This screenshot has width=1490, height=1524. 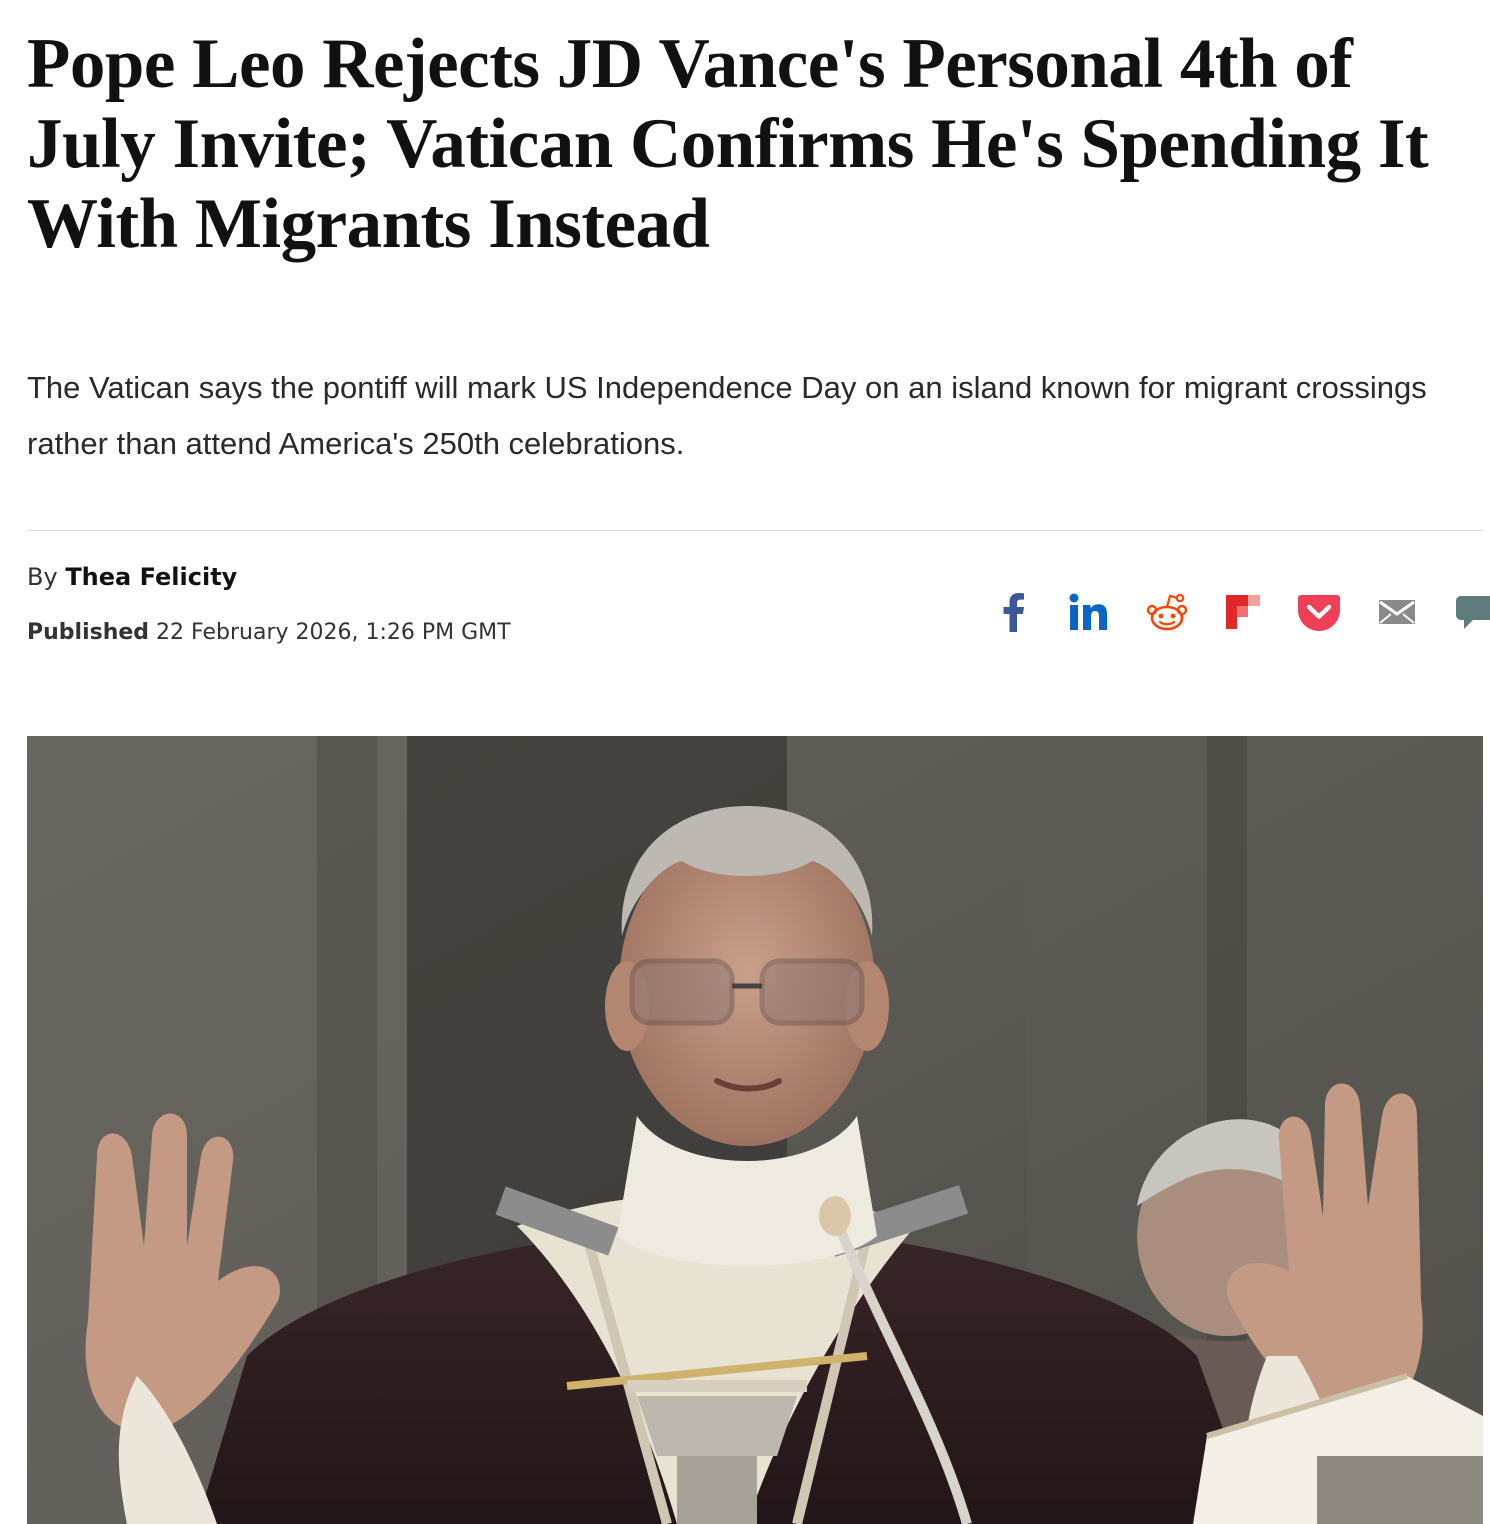 I want to click on linkedin-icon, so click(x=1088, y=611).